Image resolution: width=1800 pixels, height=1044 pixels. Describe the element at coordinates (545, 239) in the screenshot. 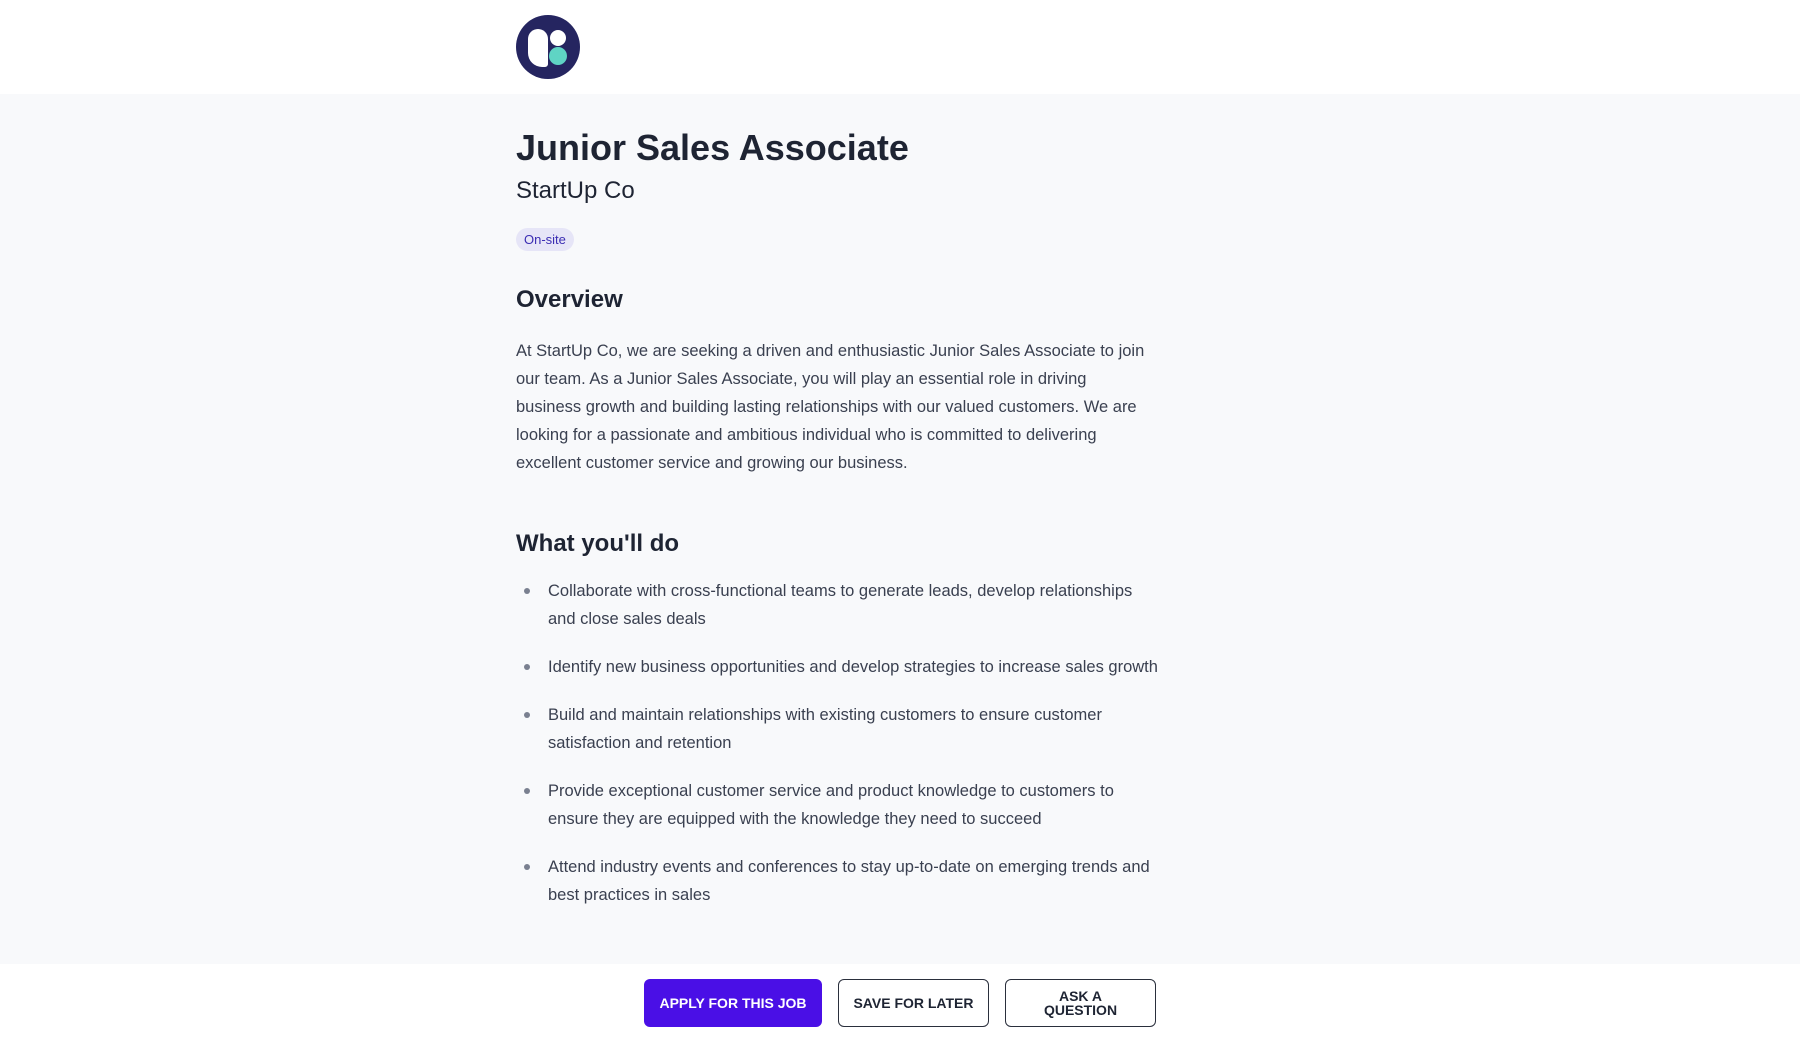

I see `work-type-badge: On-site` at that location.